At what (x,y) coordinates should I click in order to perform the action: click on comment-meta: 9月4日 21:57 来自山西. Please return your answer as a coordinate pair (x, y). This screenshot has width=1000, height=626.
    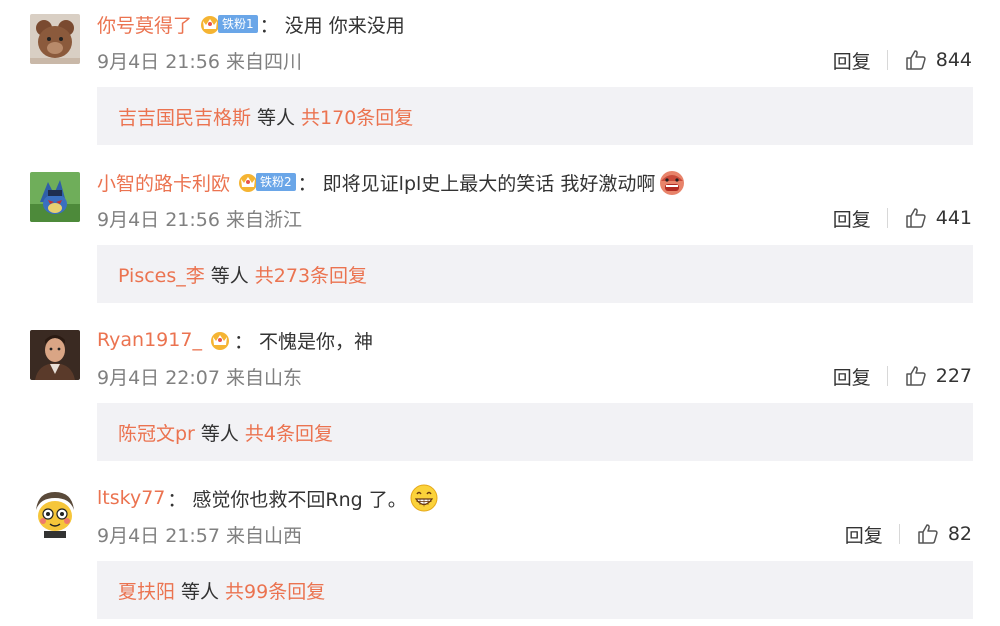
    Looking at the image, I should click on (200, 536).